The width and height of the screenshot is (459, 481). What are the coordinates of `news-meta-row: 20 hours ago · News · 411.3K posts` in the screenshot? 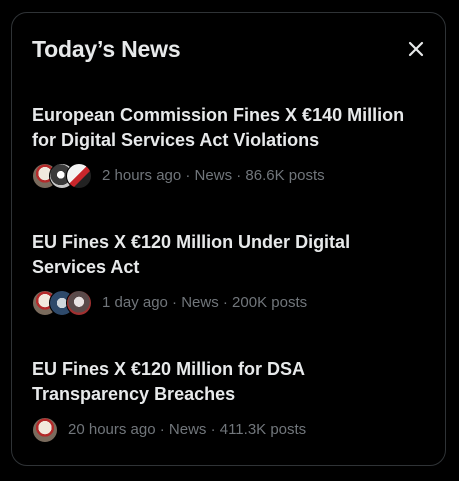 It's located at (228, 430).